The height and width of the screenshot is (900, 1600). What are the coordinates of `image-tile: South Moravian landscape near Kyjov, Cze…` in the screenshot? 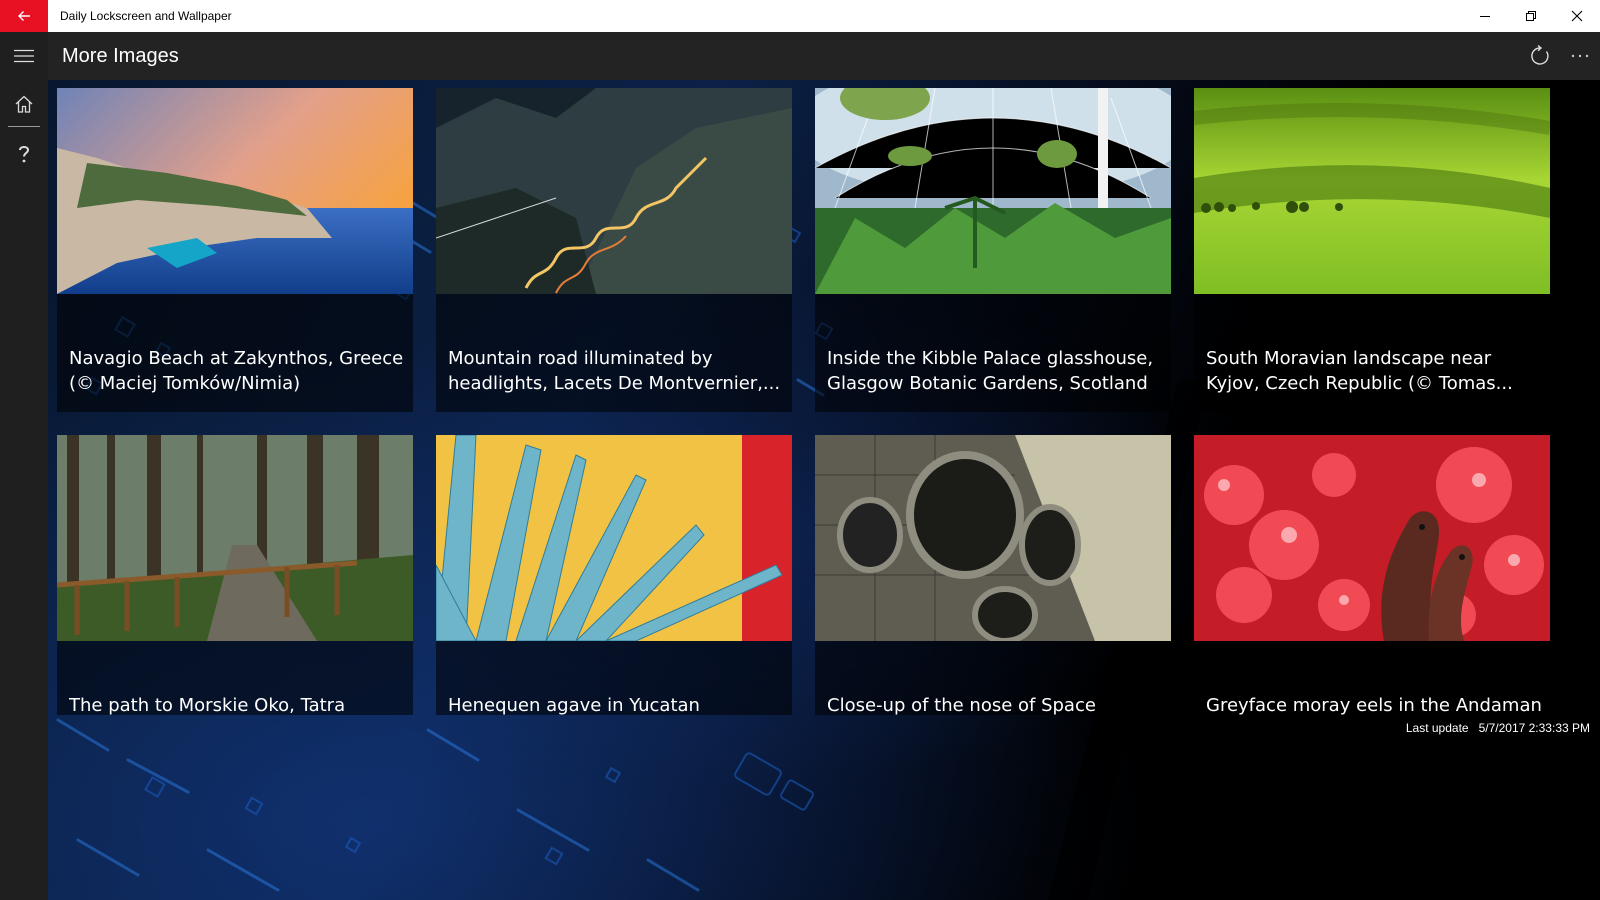 It's located at (1372, 250).